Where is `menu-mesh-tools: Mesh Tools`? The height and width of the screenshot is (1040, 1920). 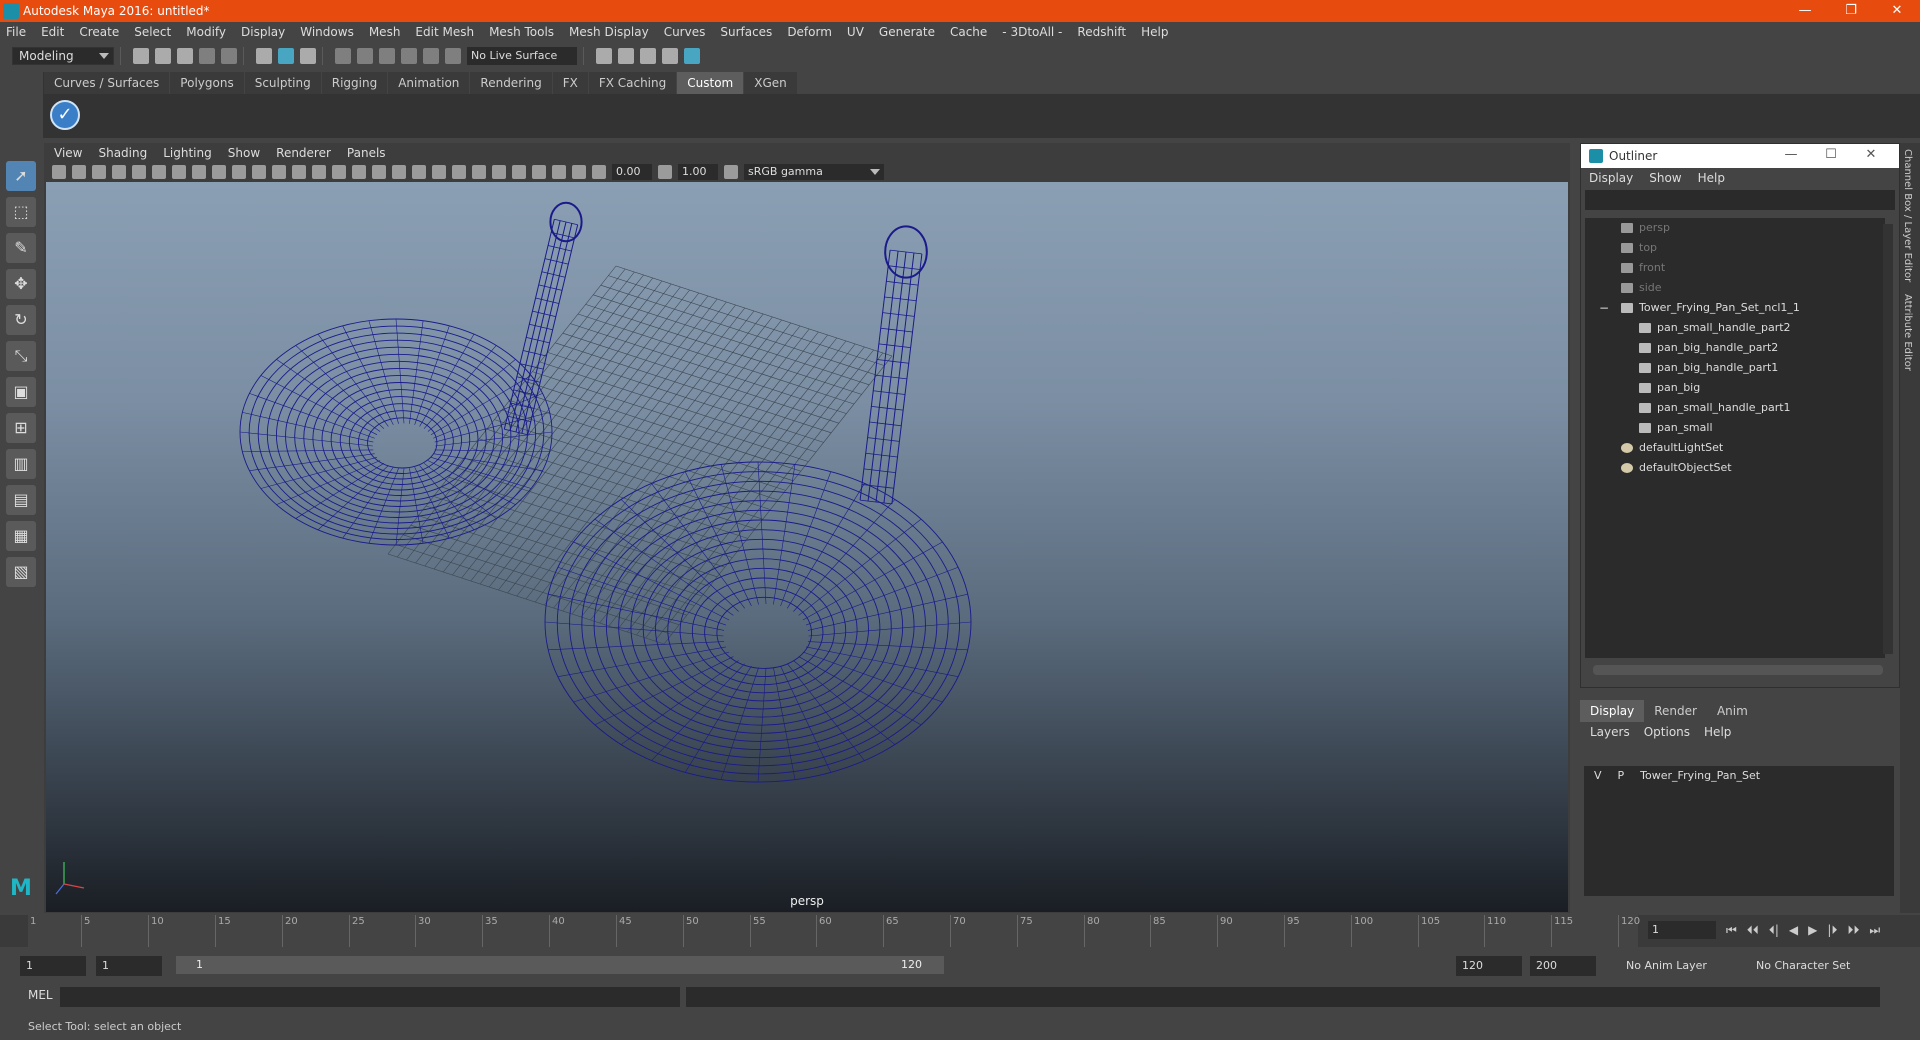 menu-mesh-tools: Mesh Tools is located at coordinates (521, 32).